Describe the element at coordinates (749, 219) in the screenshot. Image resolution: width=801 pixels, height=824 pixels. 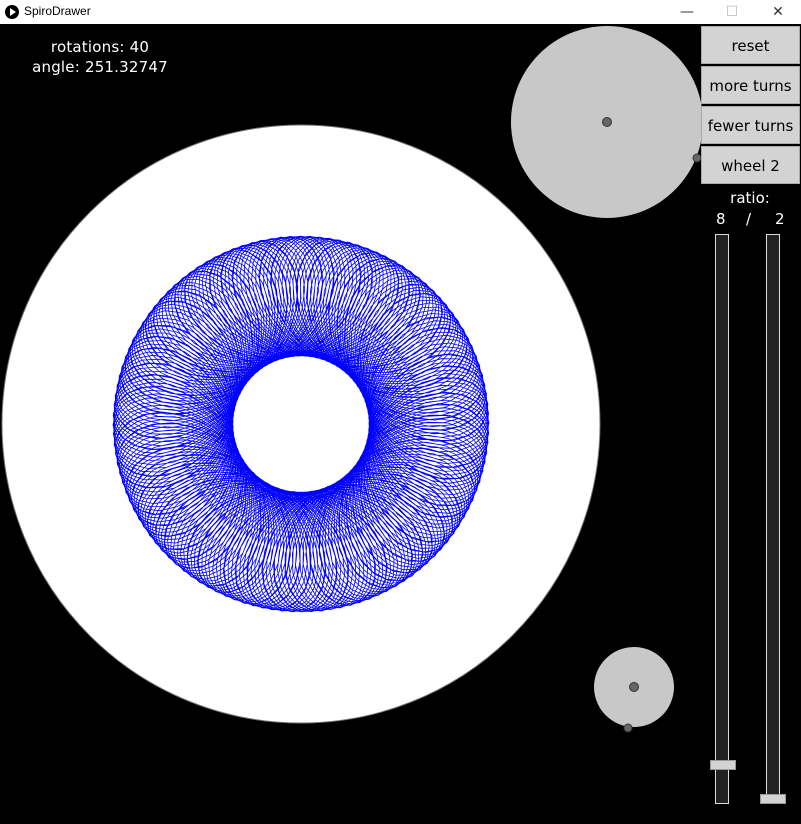
I see `ratio-slash: /` at that location.